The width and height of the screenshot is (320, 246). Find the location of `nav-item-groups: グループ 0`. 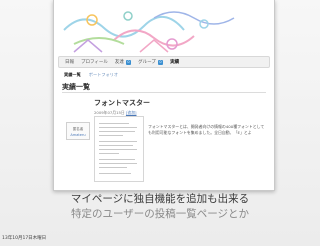

nav-item-groups: グループ 0 is located at coordinates (151, 62).